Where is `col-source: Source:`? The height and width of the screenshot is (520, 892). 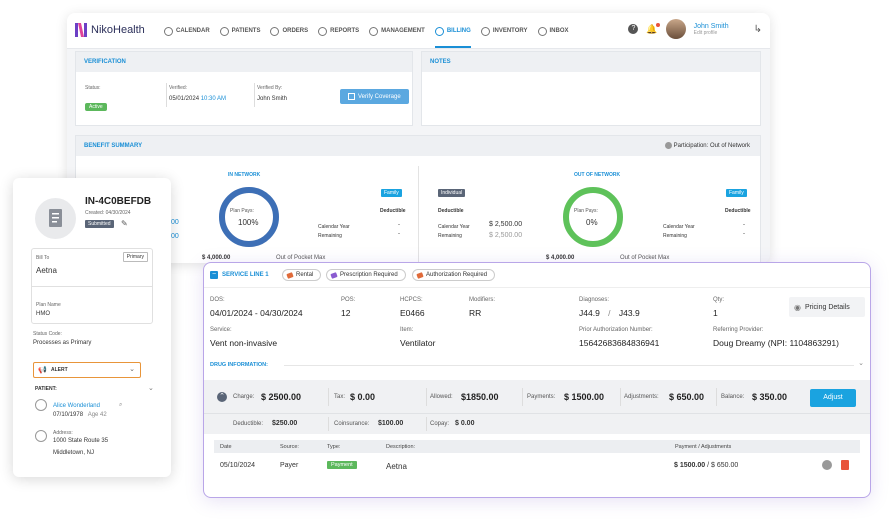 col-source: Source: is located at coordinates (289, 447).